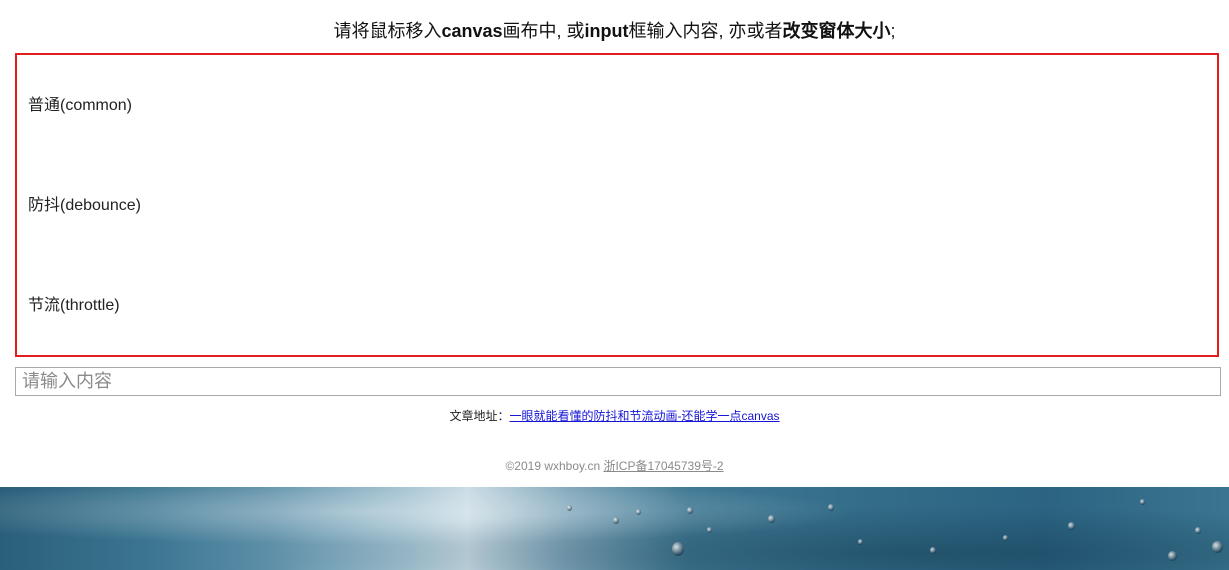 Image resolution: width=1229 pixels, height=570 pixels. I want to click on instruction-part-1: 请将鼠标移入, so click(387, 31).